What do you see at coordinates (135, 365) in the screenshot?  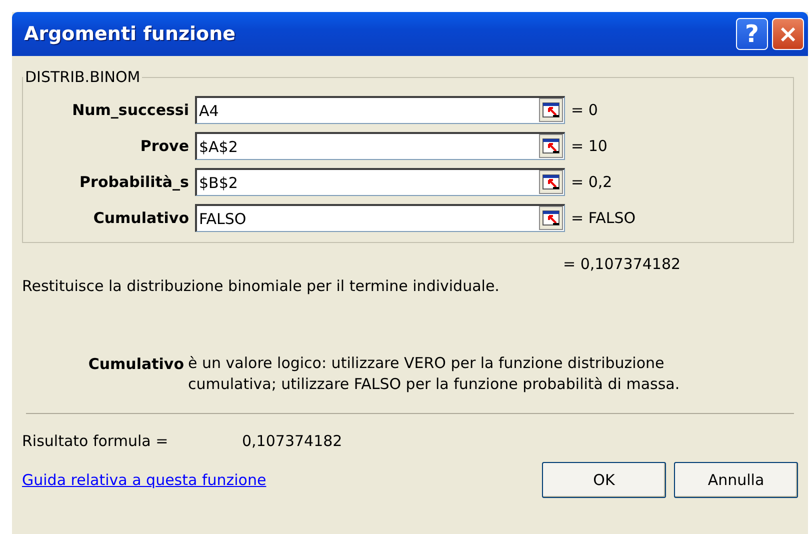 I see `argument-help-name: Cumulativo` at bounding box center [135, 365].